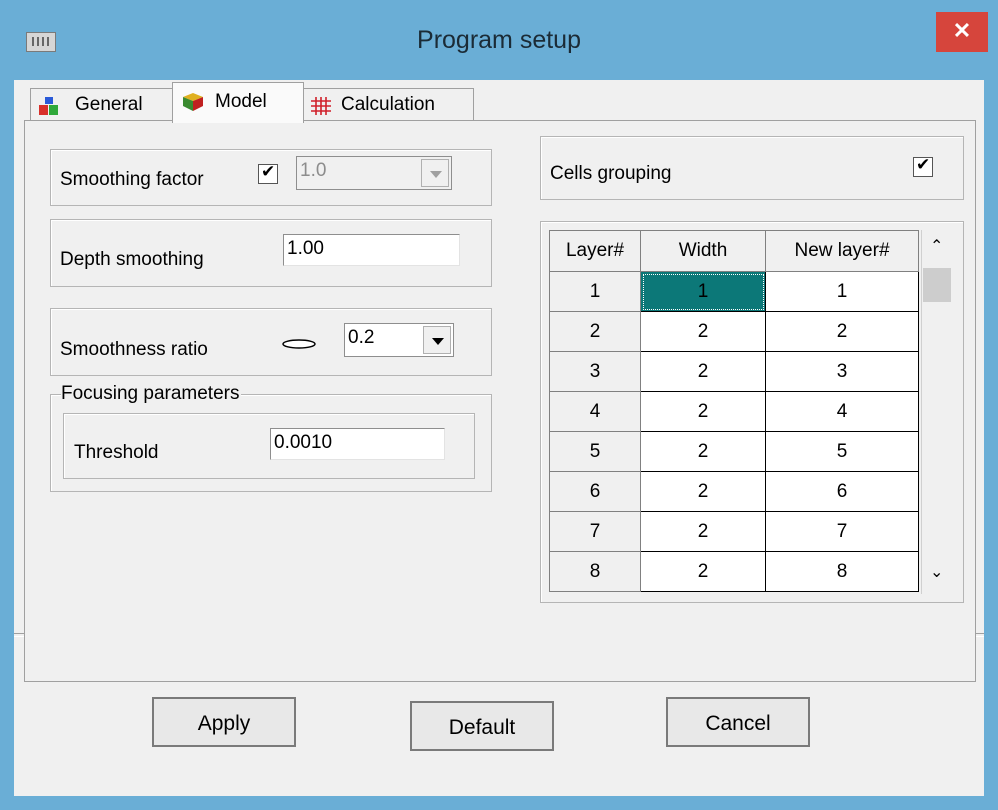 Image resolution: width=998 pixels, height=810 pixels. Describe the element at coordinates (703, 291) in the screenshot. I see `grid-cell-width-selected: 1` at that location.